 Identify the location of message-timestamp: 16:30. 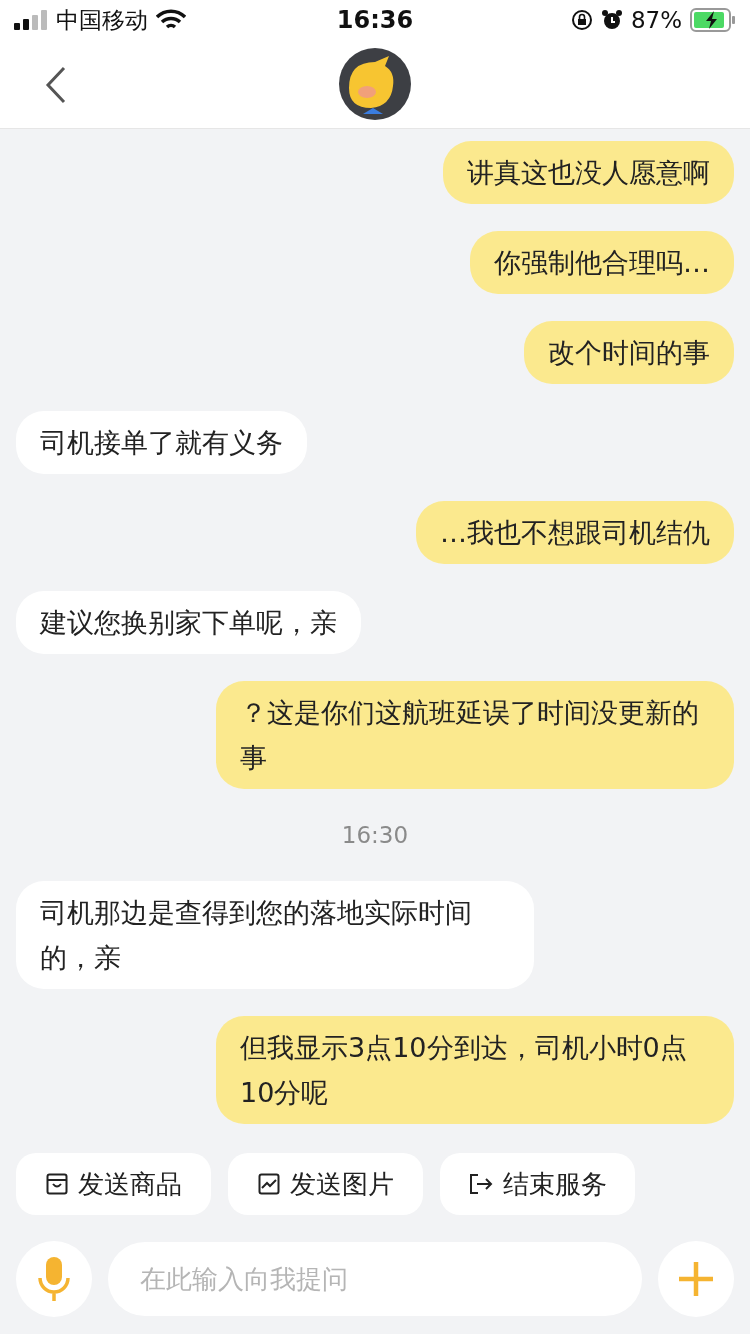
(375, 835).